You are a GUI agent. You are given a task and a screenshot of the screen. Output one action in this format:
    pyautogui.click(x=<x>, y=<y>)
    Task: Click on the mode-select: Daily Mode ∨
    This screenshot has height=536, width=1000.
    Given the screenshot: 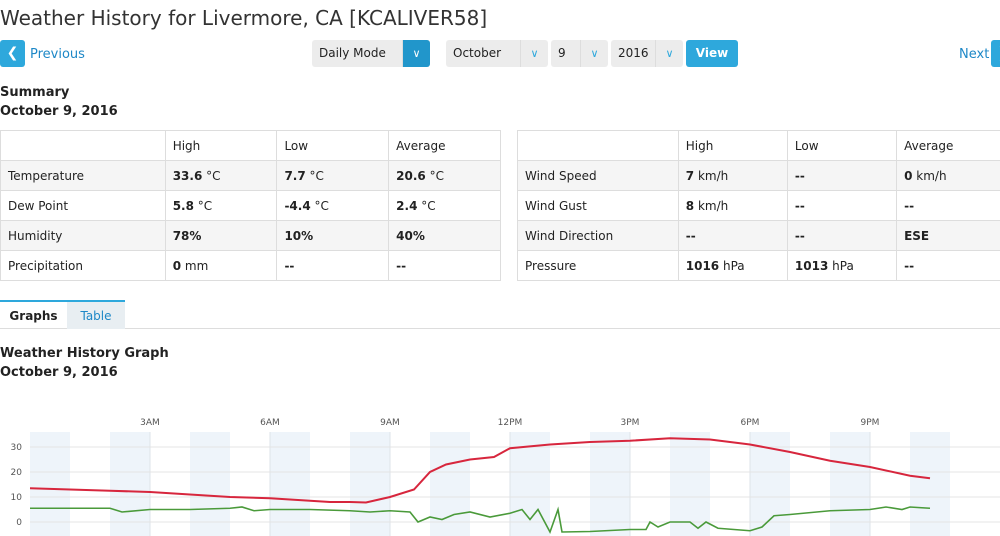 What is the action you would take?
    pyautogui.click(x=371, y=53)
    